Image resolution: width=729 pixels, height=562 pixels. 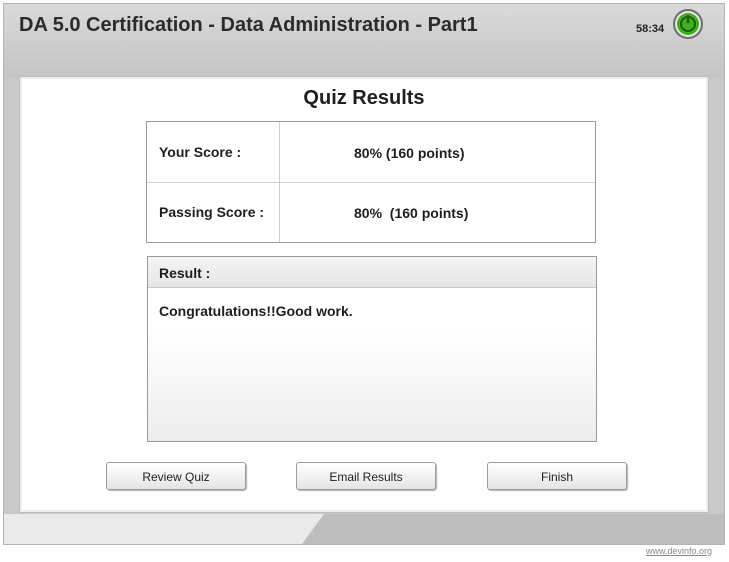 I want to click on review-quiz-button: Review Quiz, so click(x=176, y=476).